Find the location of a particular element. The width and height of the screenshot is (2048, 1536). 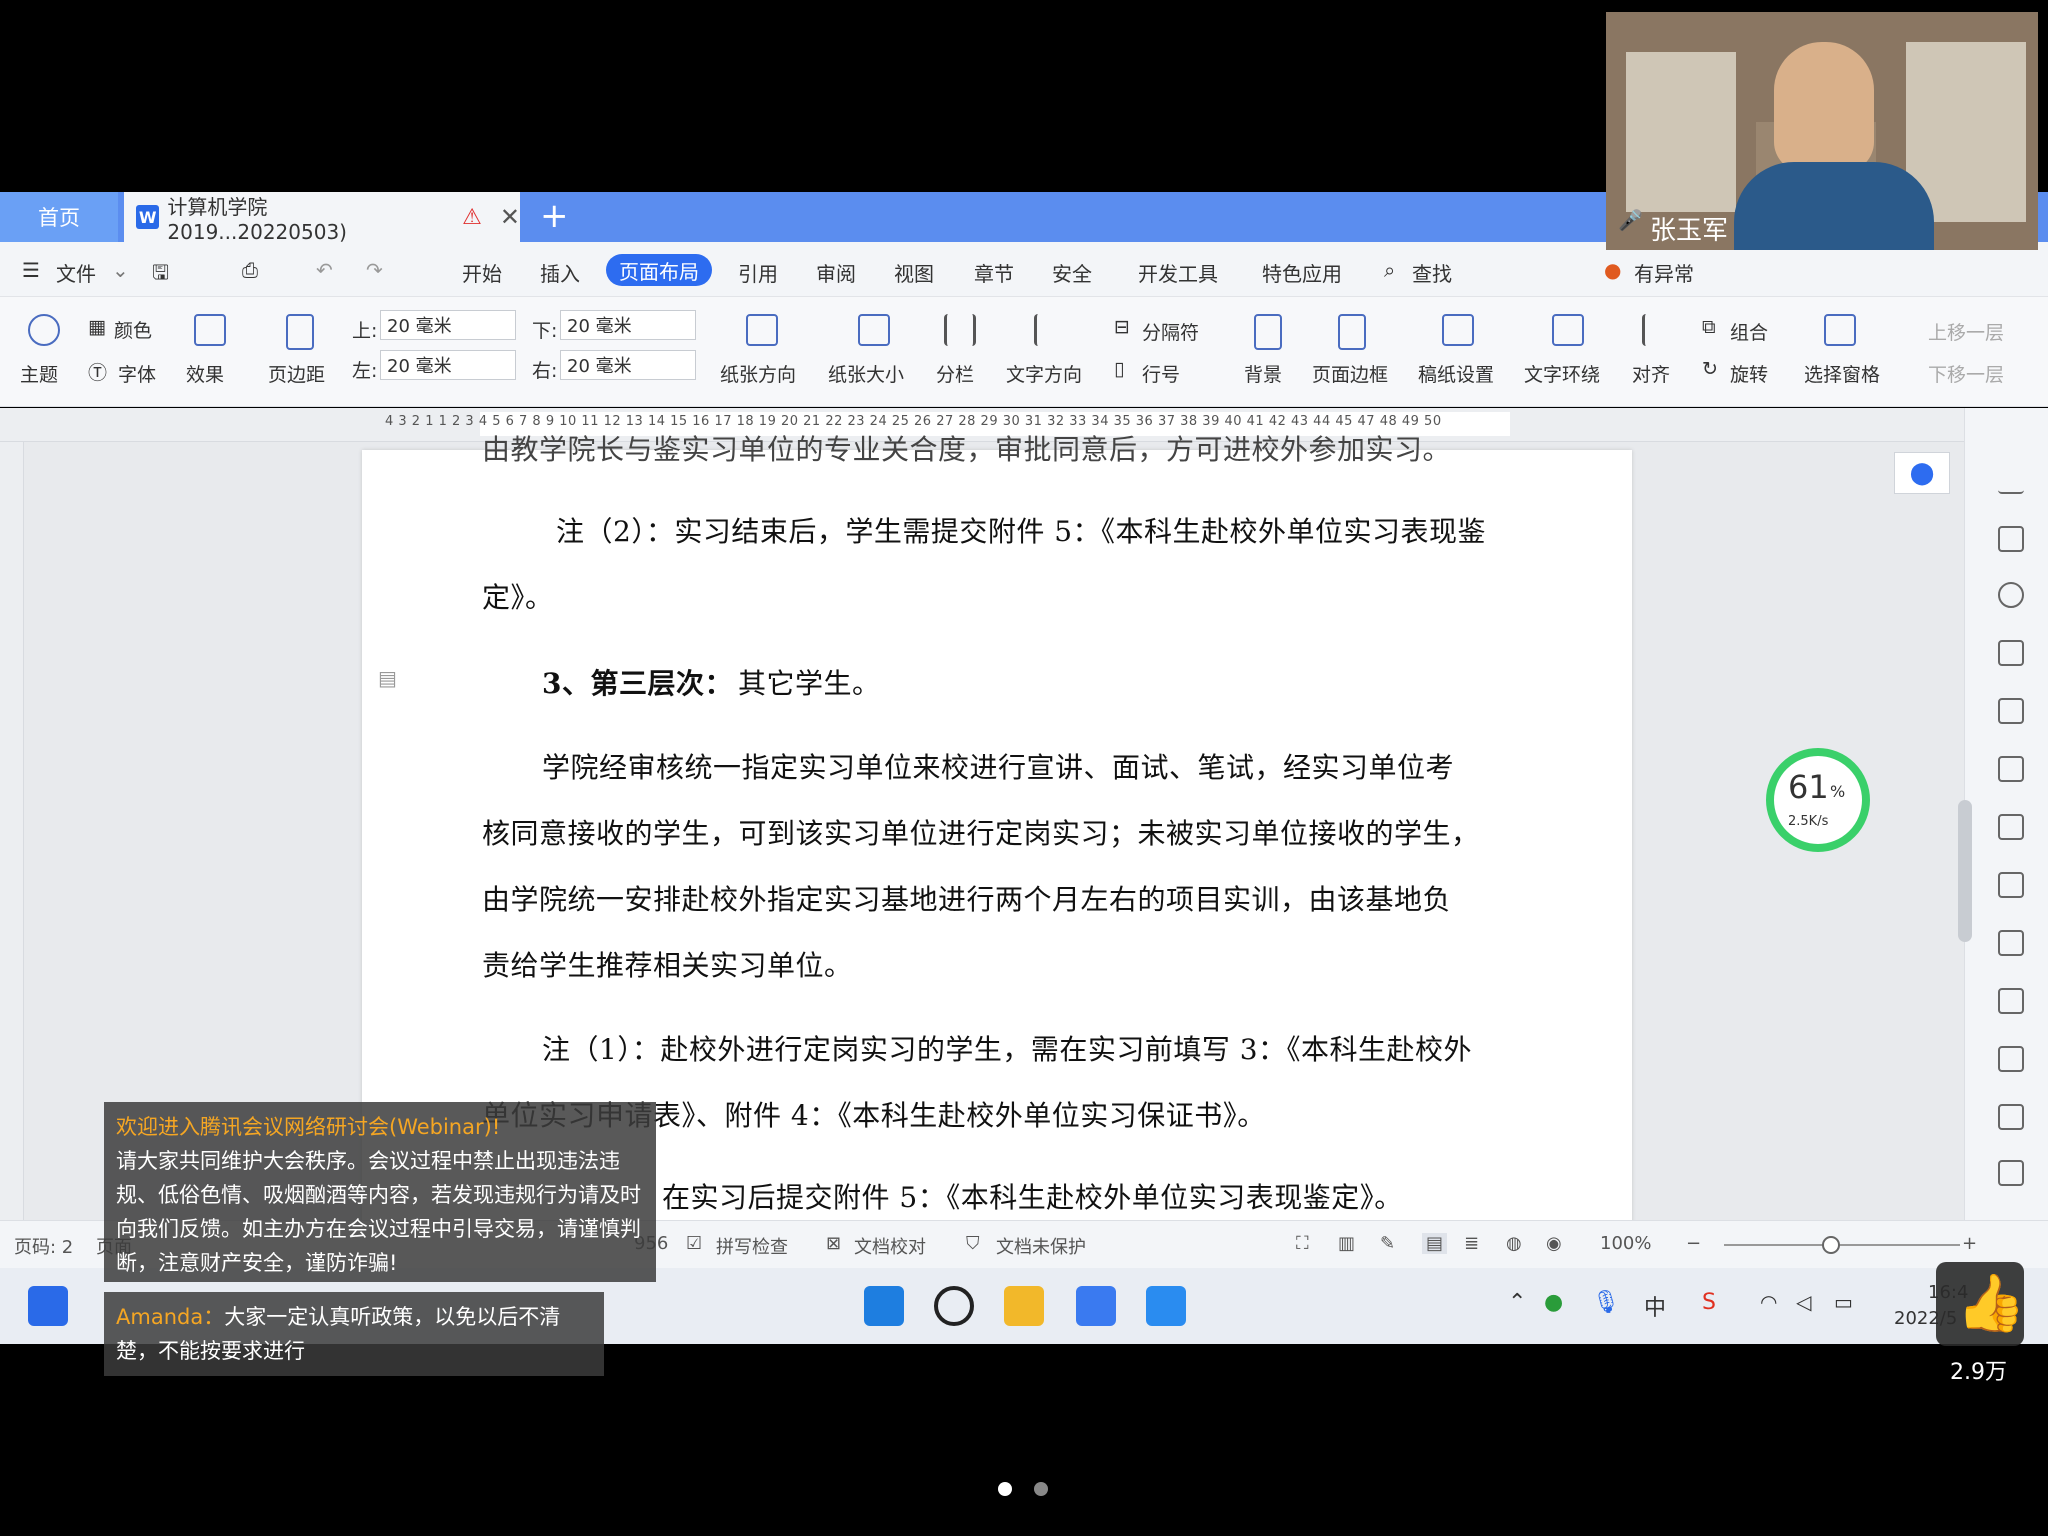

shield-icon: ⛉ is located at coordinates (973, 1243).